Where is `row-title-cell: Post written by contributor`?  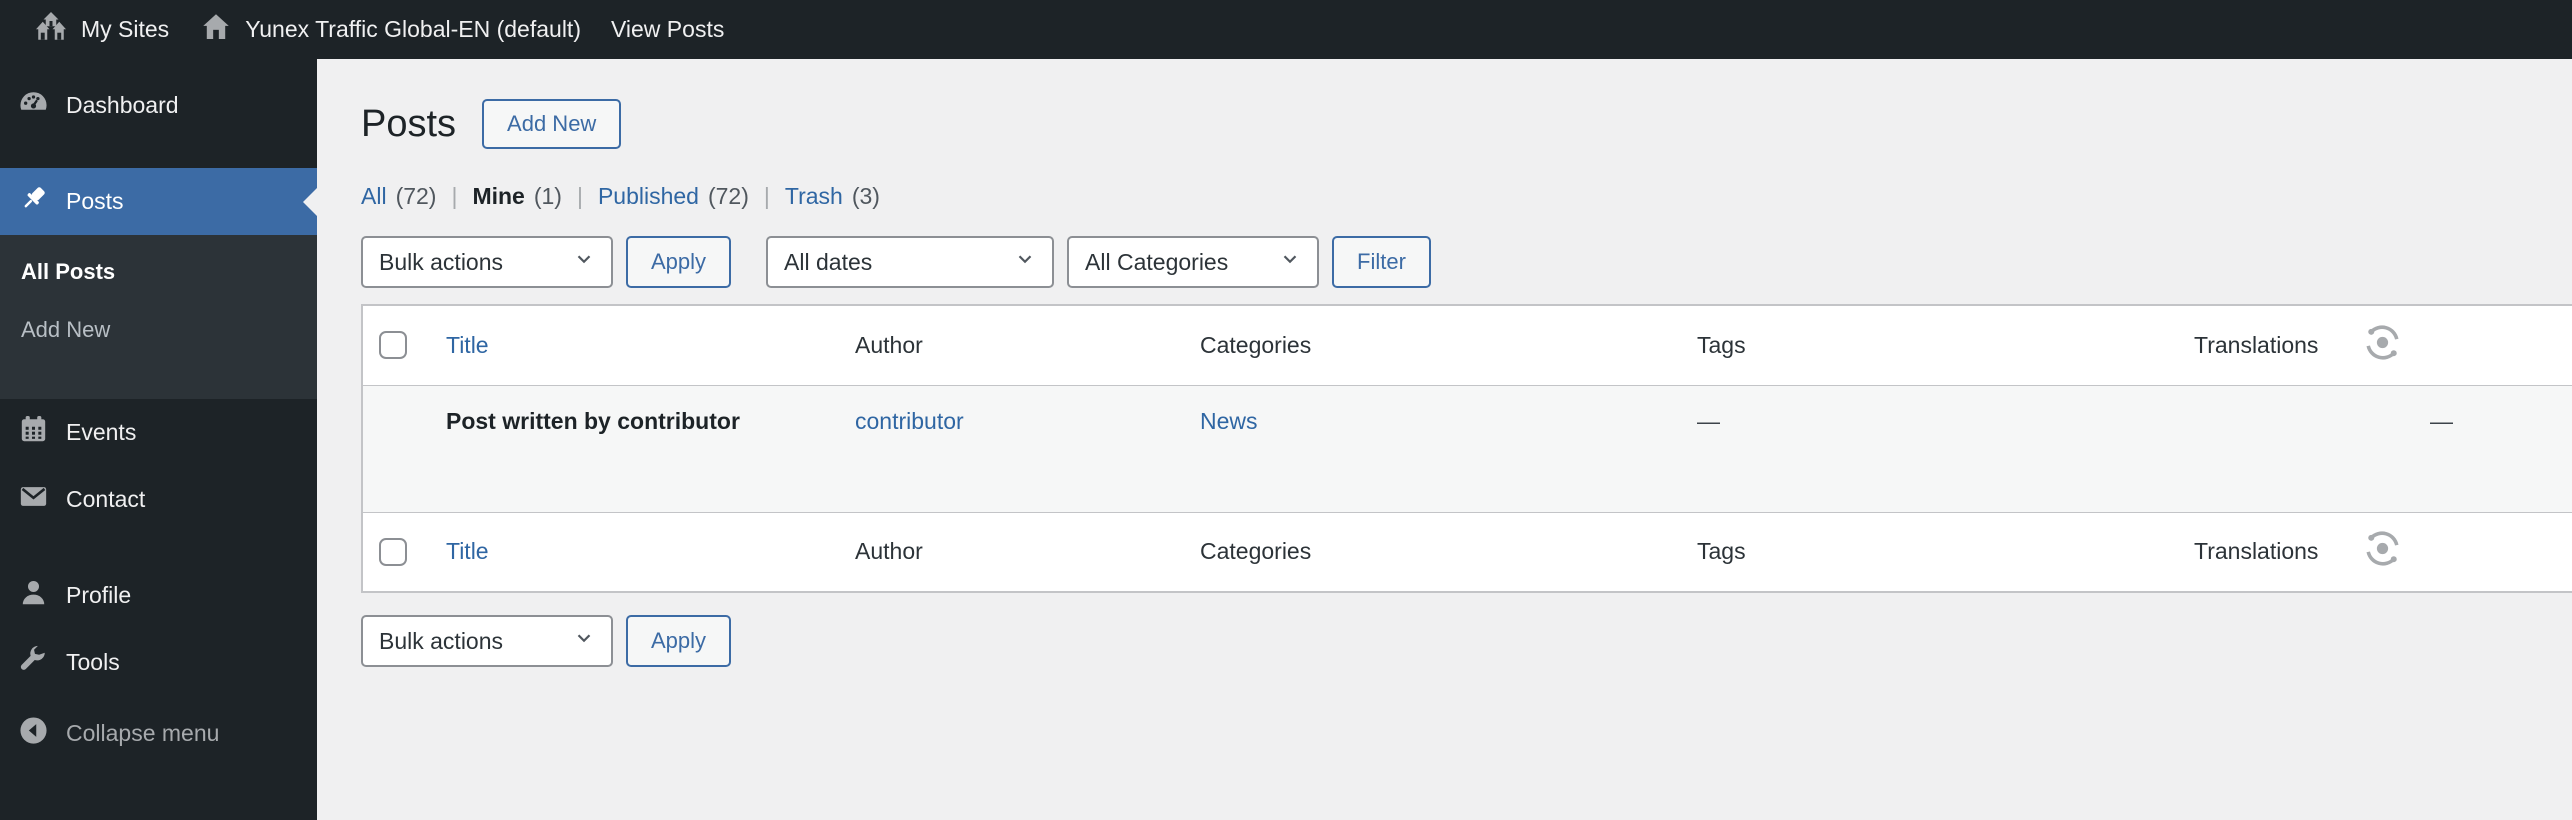 row-title-cell: Post written by contributor is located at coordinates (634, 448).